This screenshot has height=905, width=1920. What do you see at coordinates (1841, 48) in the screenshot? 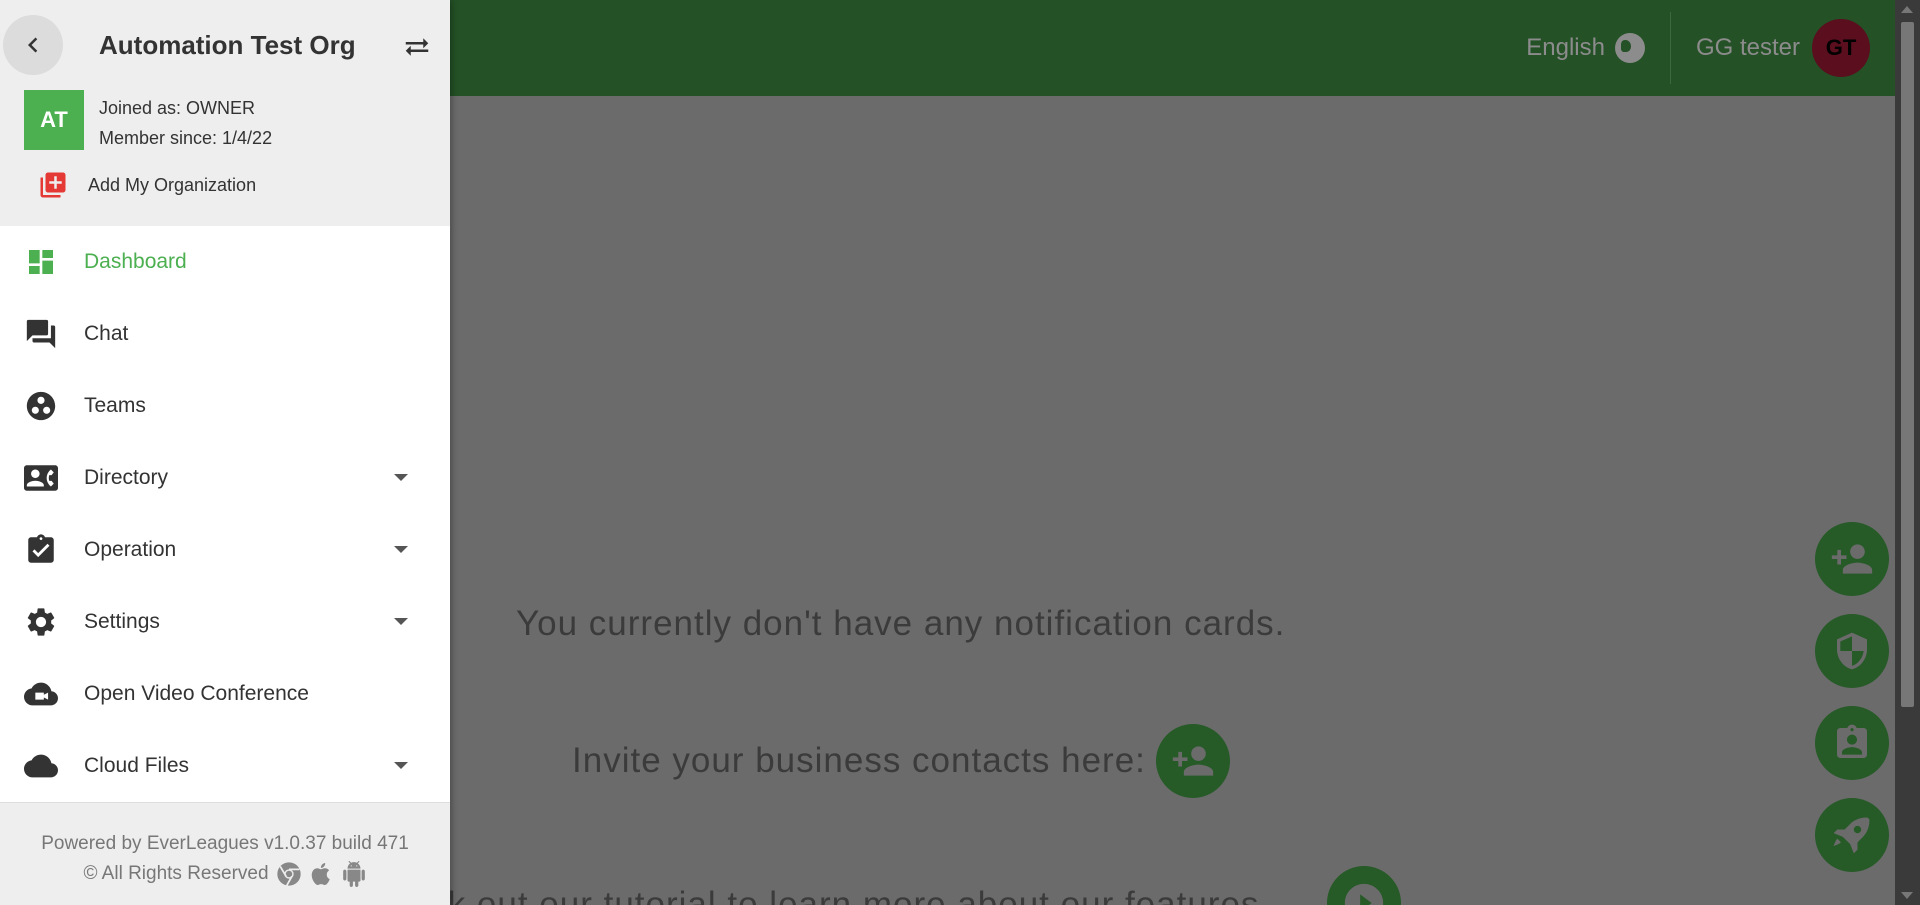
I see `user-avatar: GT` at bounding box center [1841, 48].